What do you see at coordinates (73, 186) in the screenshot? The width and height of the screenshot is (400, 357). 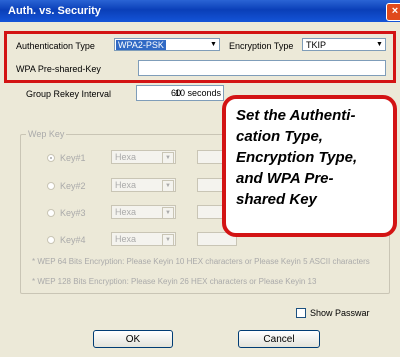 I see `key2-label: Key#2` at bounding box center [73, 186].